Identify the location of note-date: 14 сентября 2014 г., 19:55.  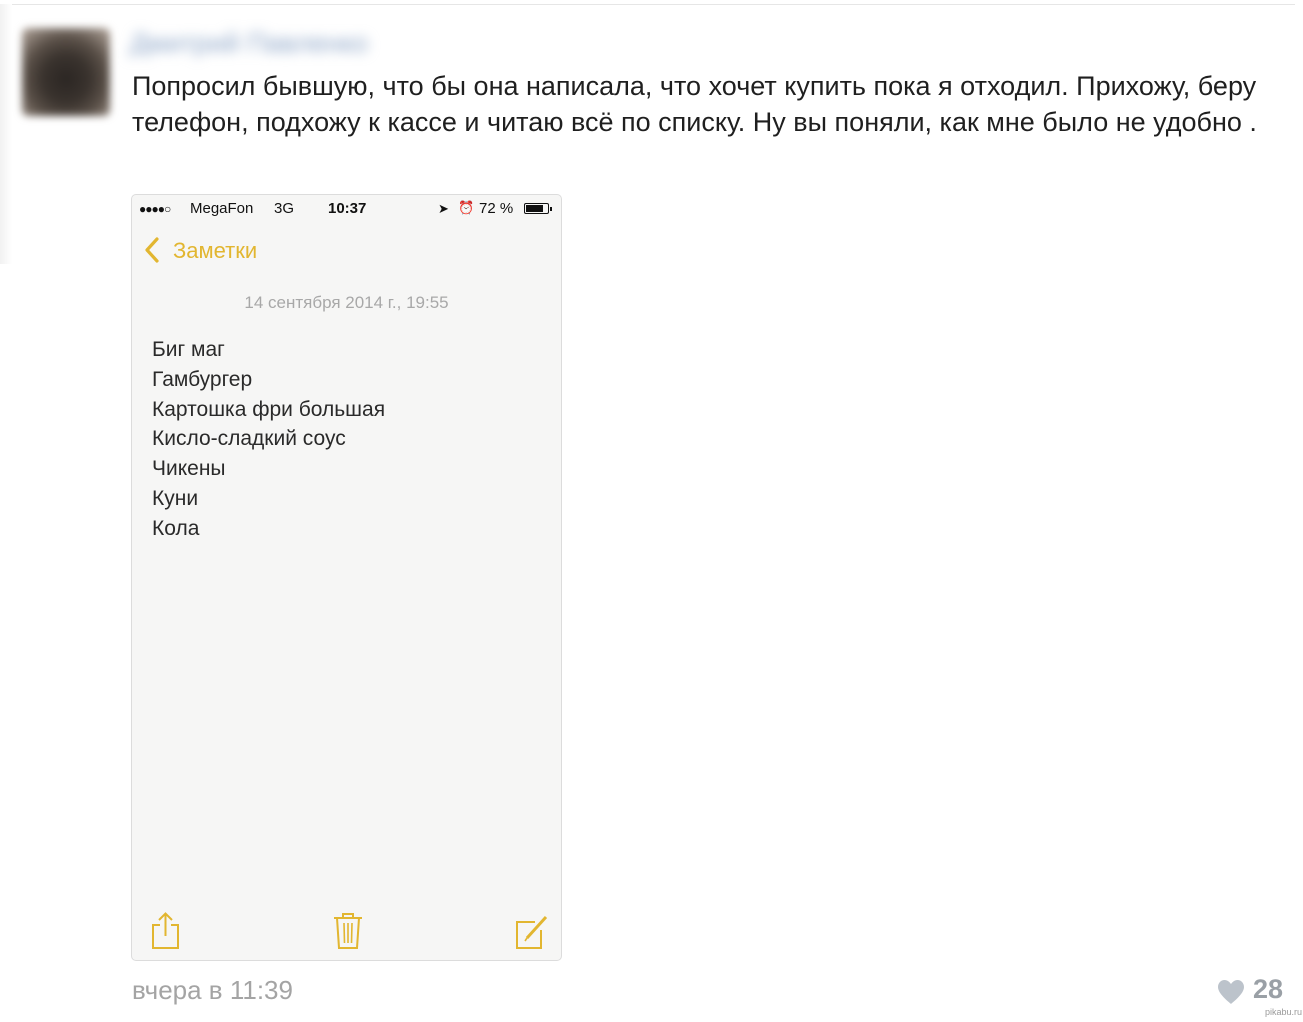
(346, 302).